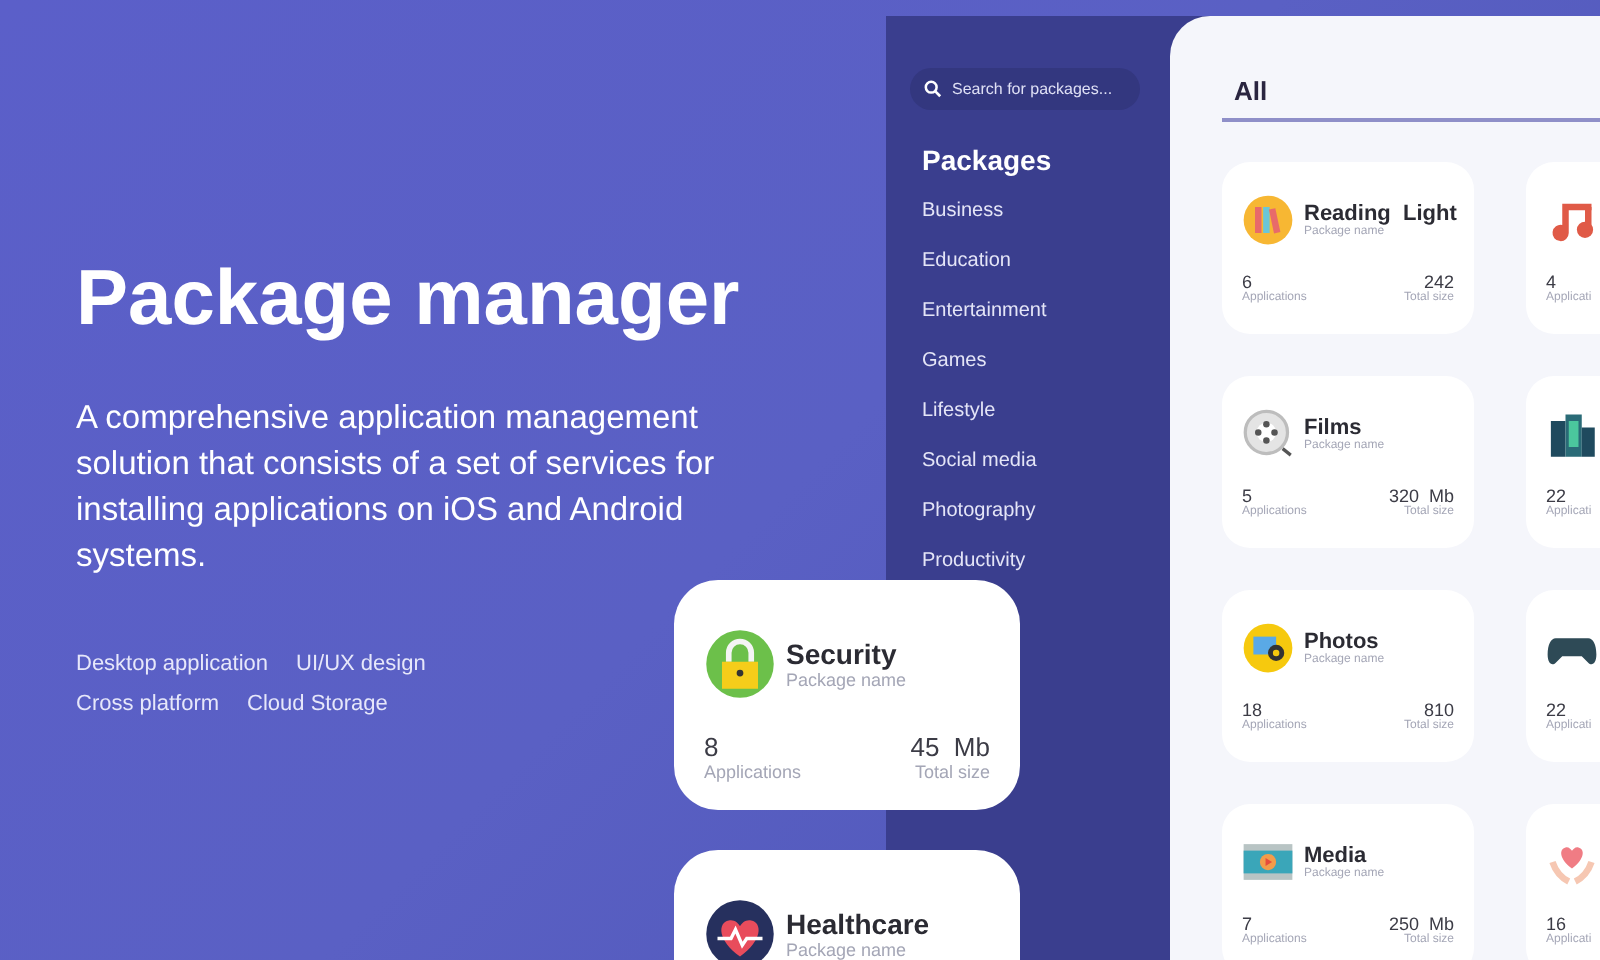 The height and width of the screenshot is (960, 1600). Describe the element at coordinates (753, 772) in the screenshot. I see `applications-label: Applications` at that location.